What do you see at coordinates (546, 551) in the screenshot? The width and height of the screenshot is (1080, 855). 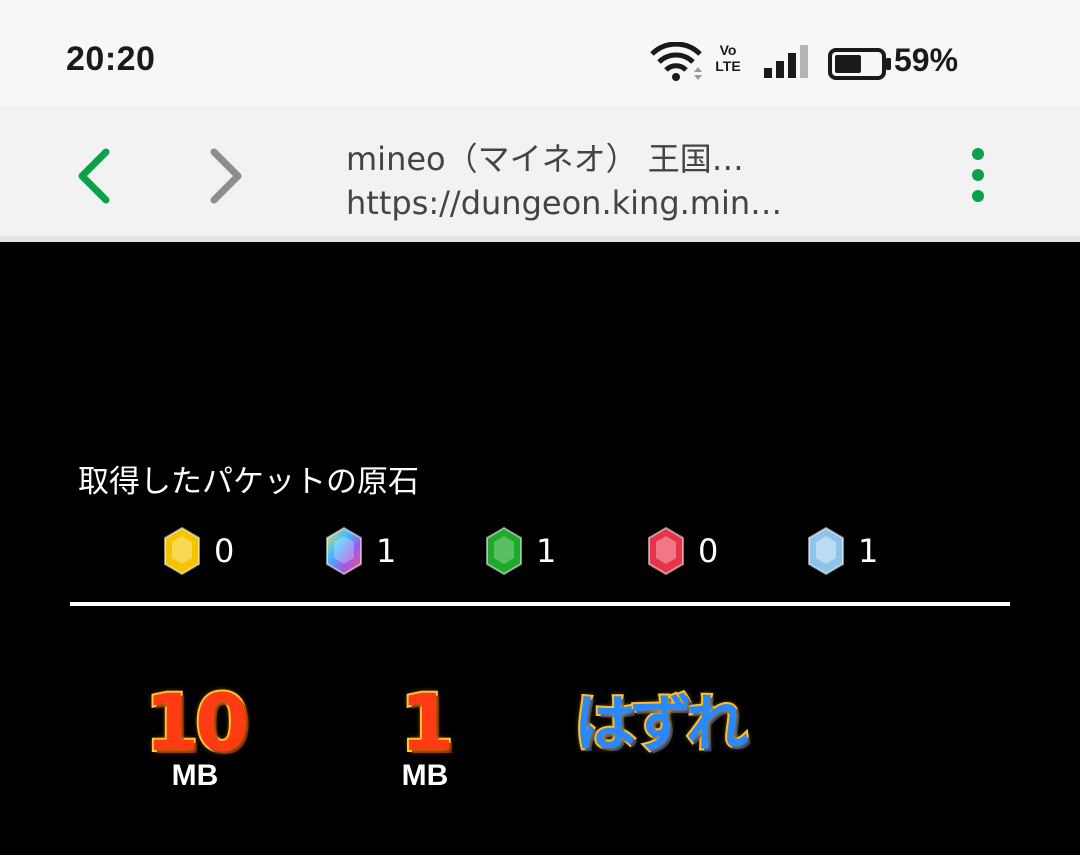 I see `gem-count-green: 1` at bounding box center [546, 551].